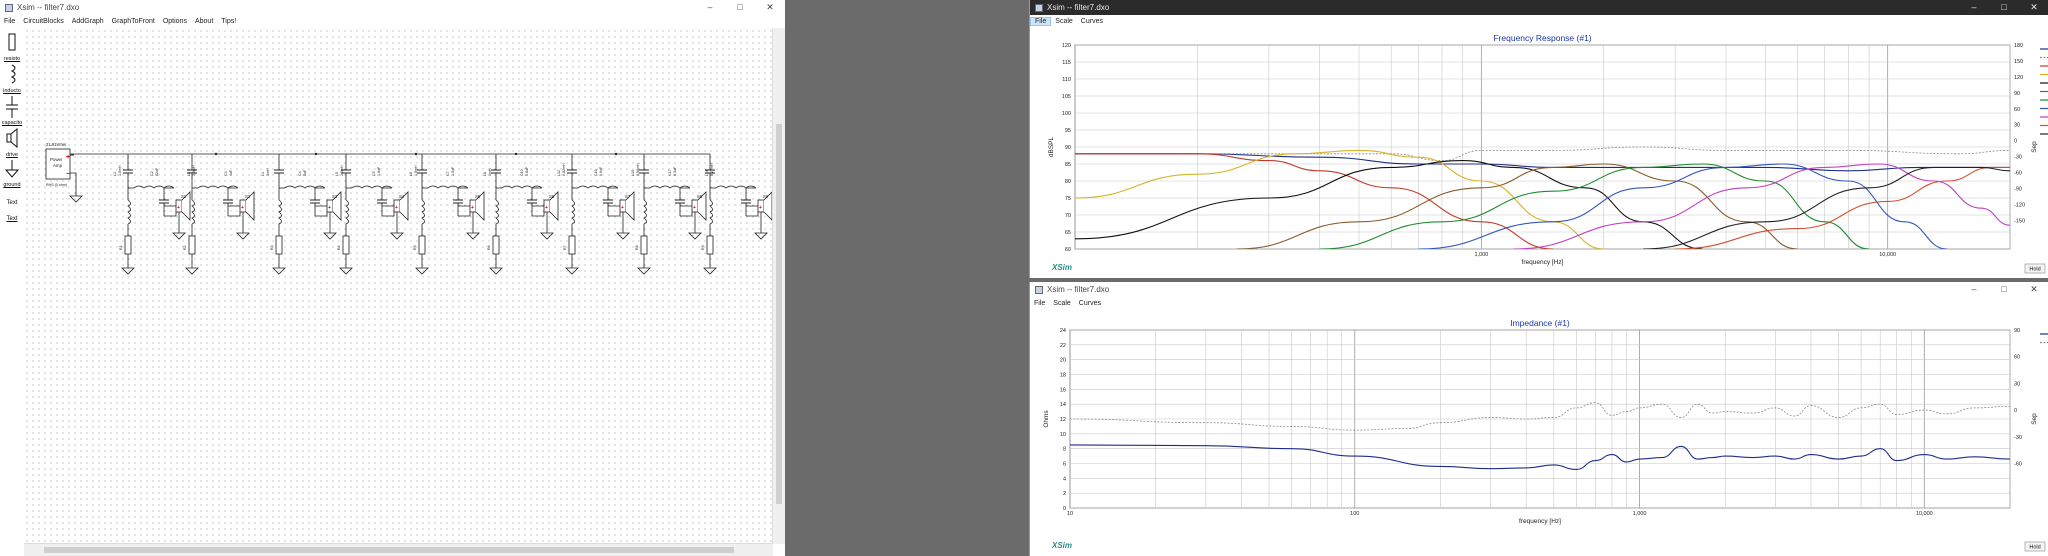 The width and height of the screenshot is (2048, 556). Describe the element at coordinates (12, 111) in the screenshot. I see `tool-capacitor: capacito` at that location.